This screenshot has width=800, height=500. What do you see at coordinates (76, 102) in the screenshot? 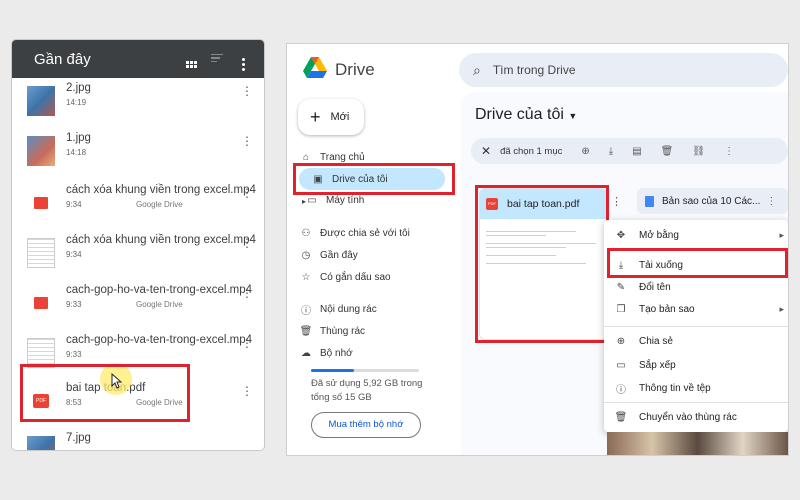
I see `file-time: 14:19` at bounding box center [76, 102].